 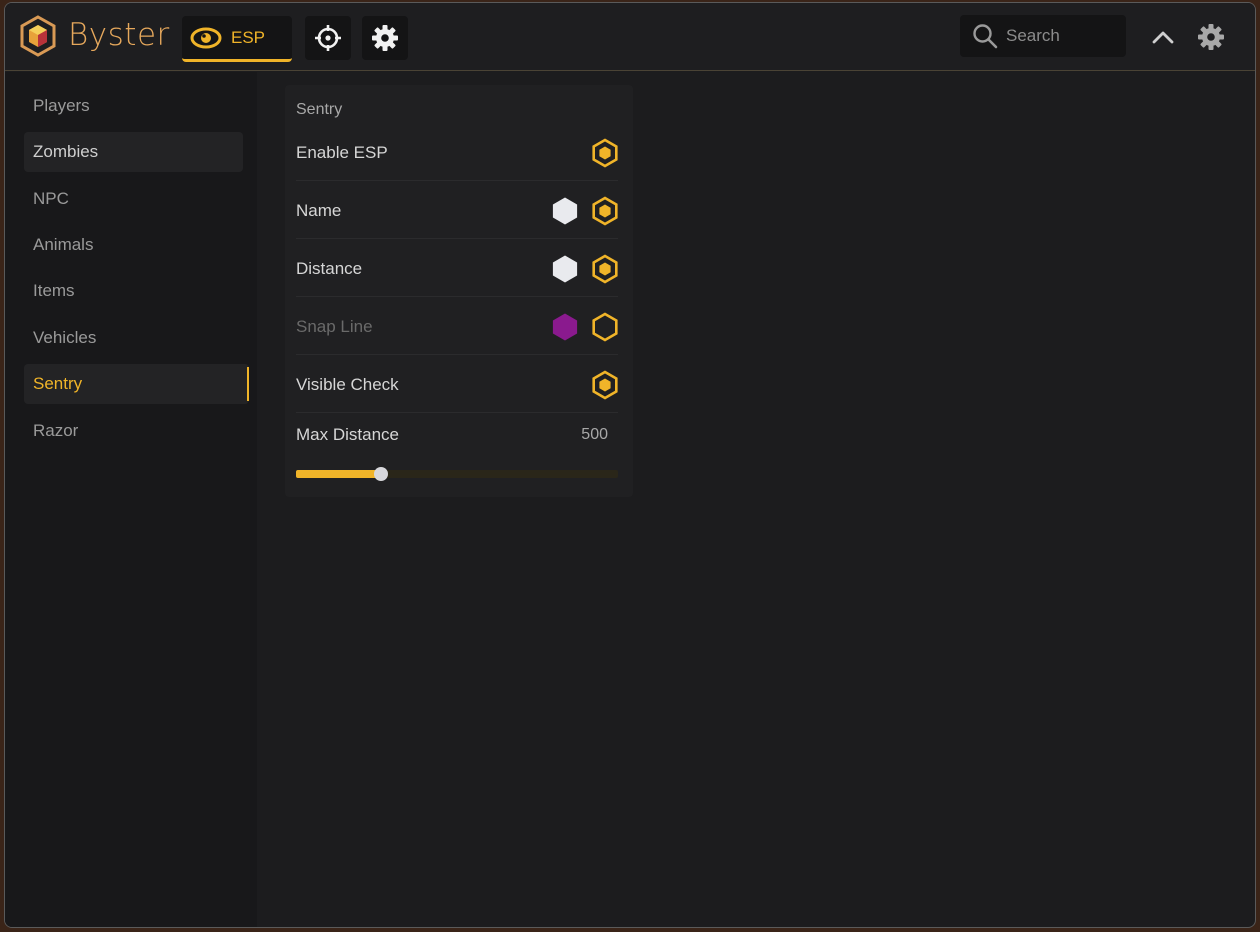 I want to click on sidebar-item-label: Animals, so click(x=63, y=244).